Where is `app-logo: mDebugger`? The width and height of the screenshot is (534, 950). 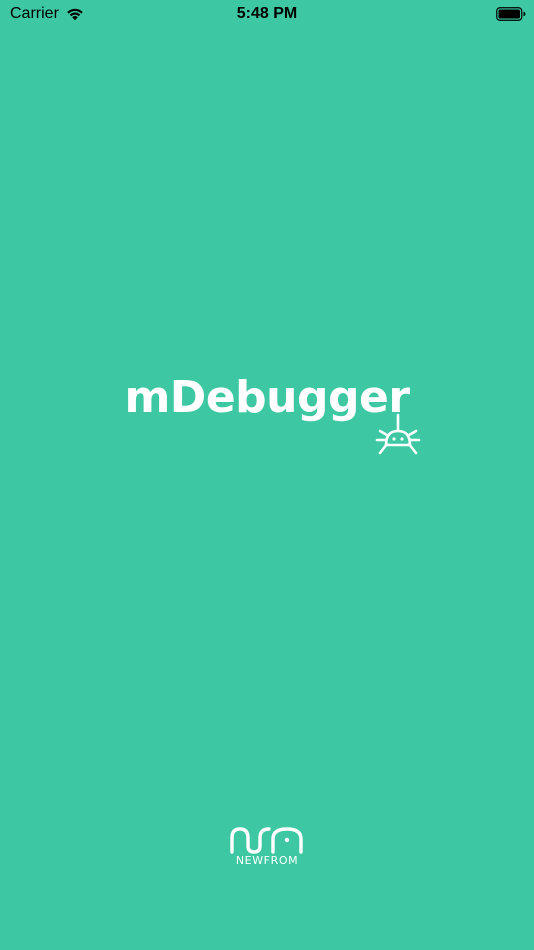 app-logo: mDebugger is located at coordinates (267, 398).